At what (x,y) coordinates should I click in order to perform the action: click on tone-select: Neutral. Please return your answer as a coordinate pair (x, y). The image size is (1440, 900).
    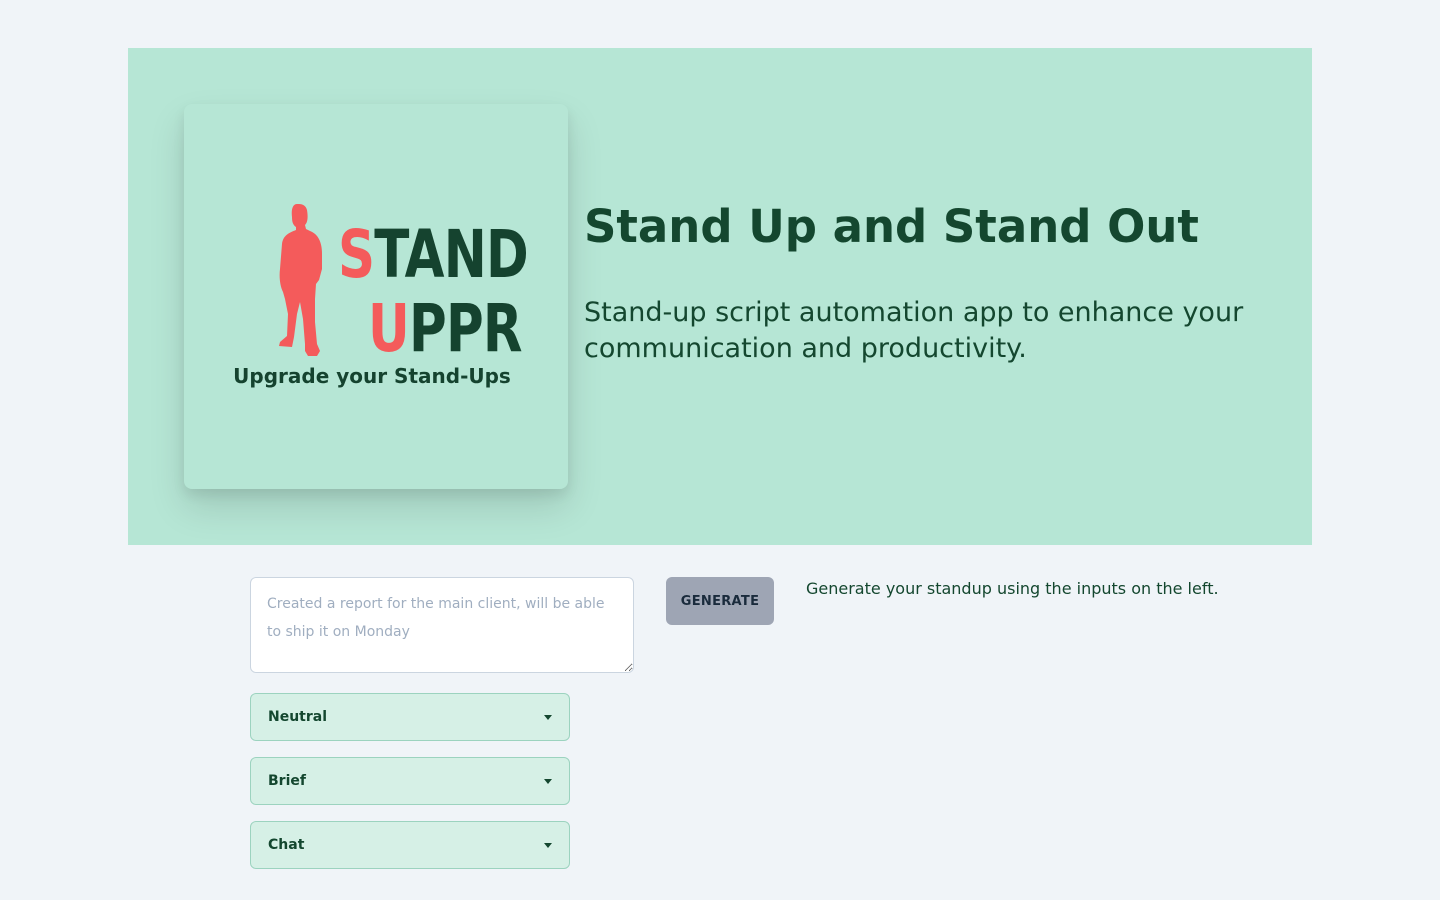
    Looking at the image, I should click on (410, 717).